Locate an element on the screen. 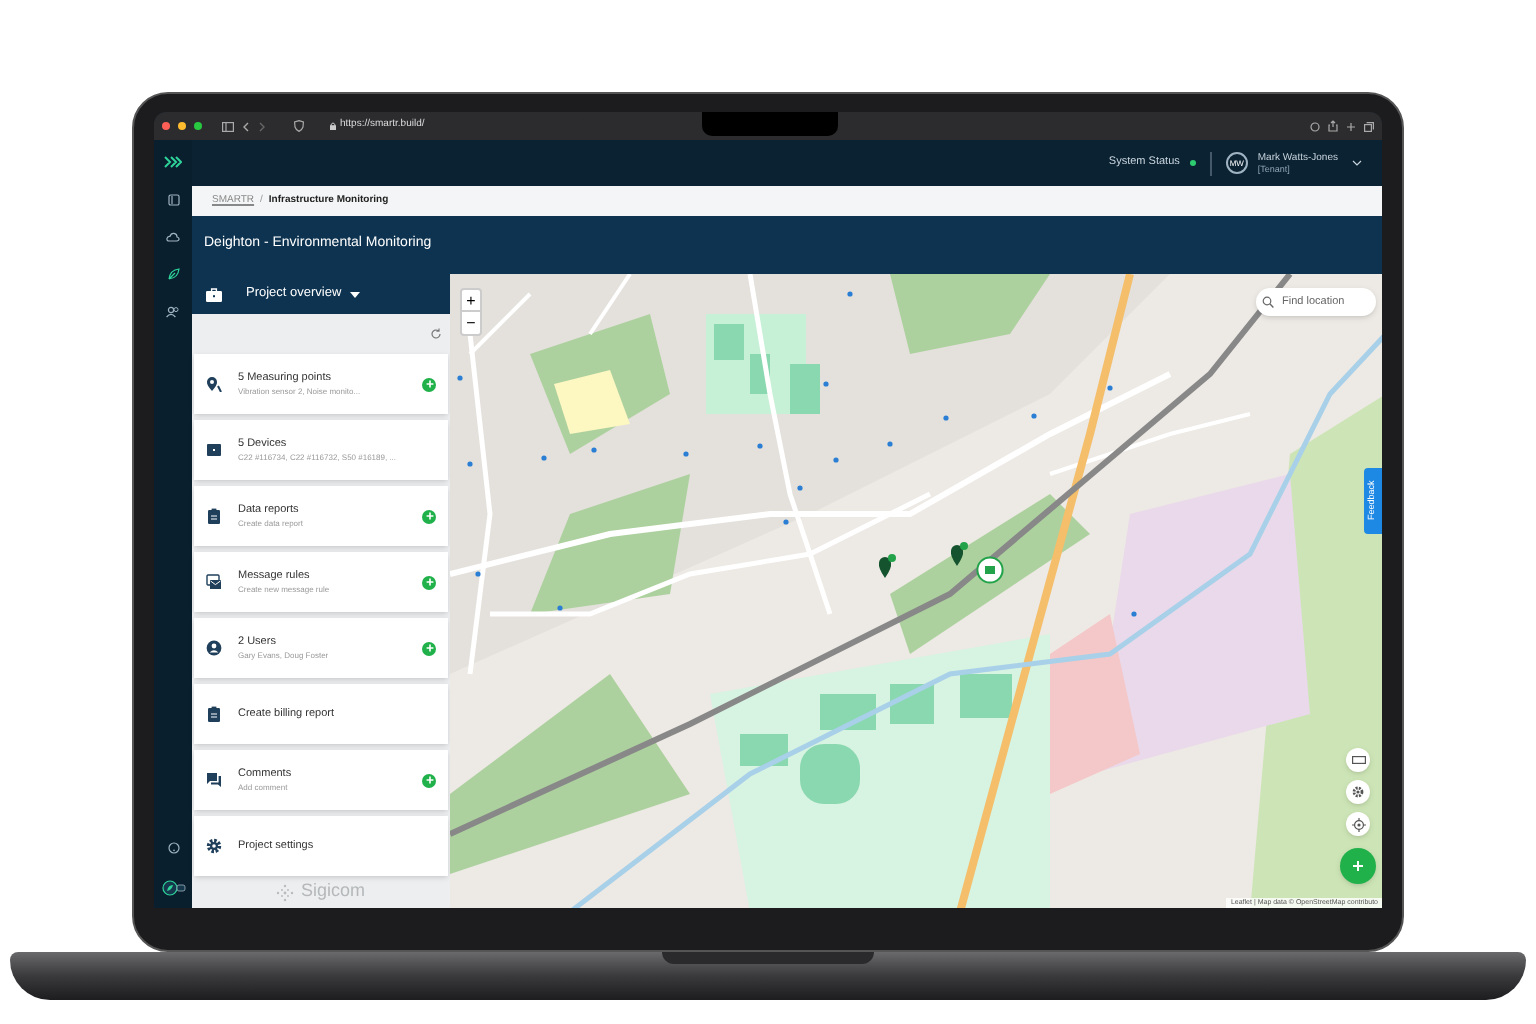  site-marker-icon is located at coordinates (990, 570).